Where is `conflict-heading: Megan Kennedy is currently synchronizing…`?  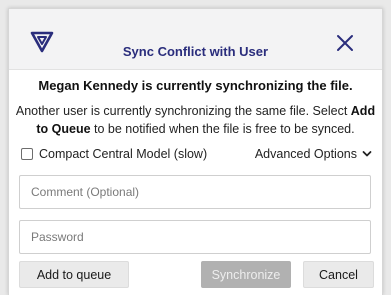
conflict-heading: Megan Kennedy is currently synchronizing… is located at coordinates (195, 85).